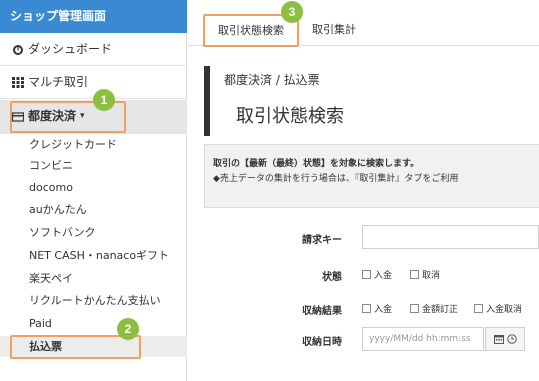 This screenshot has width=539, height=381. I want to click on step-badge-3: 3, so click(292, 12).